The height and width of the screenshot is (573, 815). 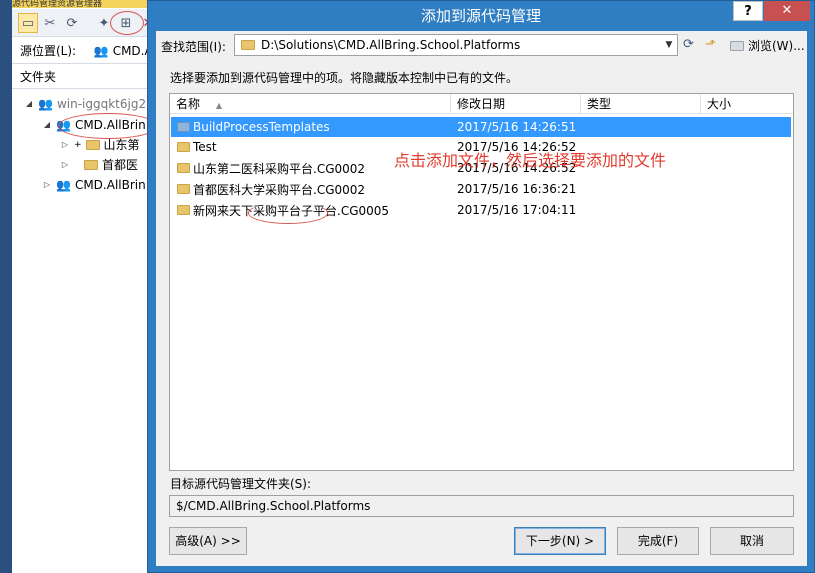 I want to click on side-strip, so click(x=6, y=286).